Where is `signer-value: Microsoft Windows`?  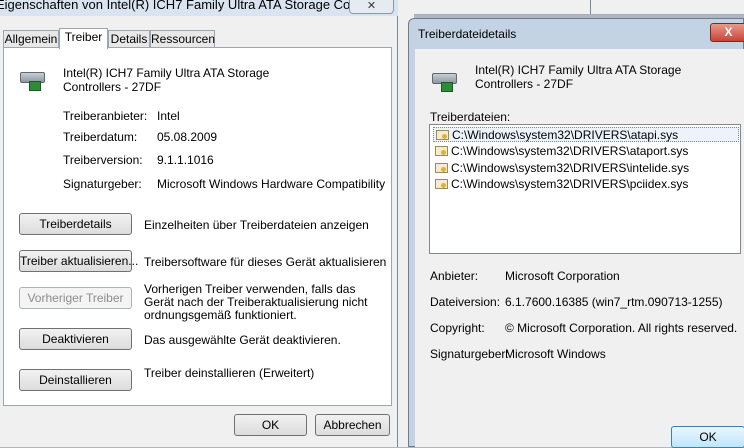
signer-value: Microsoft Windows is located at coordinates (555, 354).